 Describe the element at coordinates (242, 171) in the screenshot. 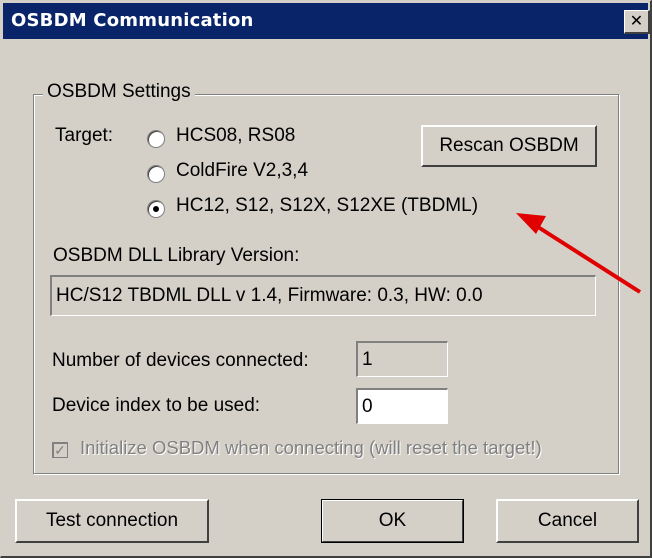

I see `radio-coldfire-label: ColdFire V2,3,4` at that location.